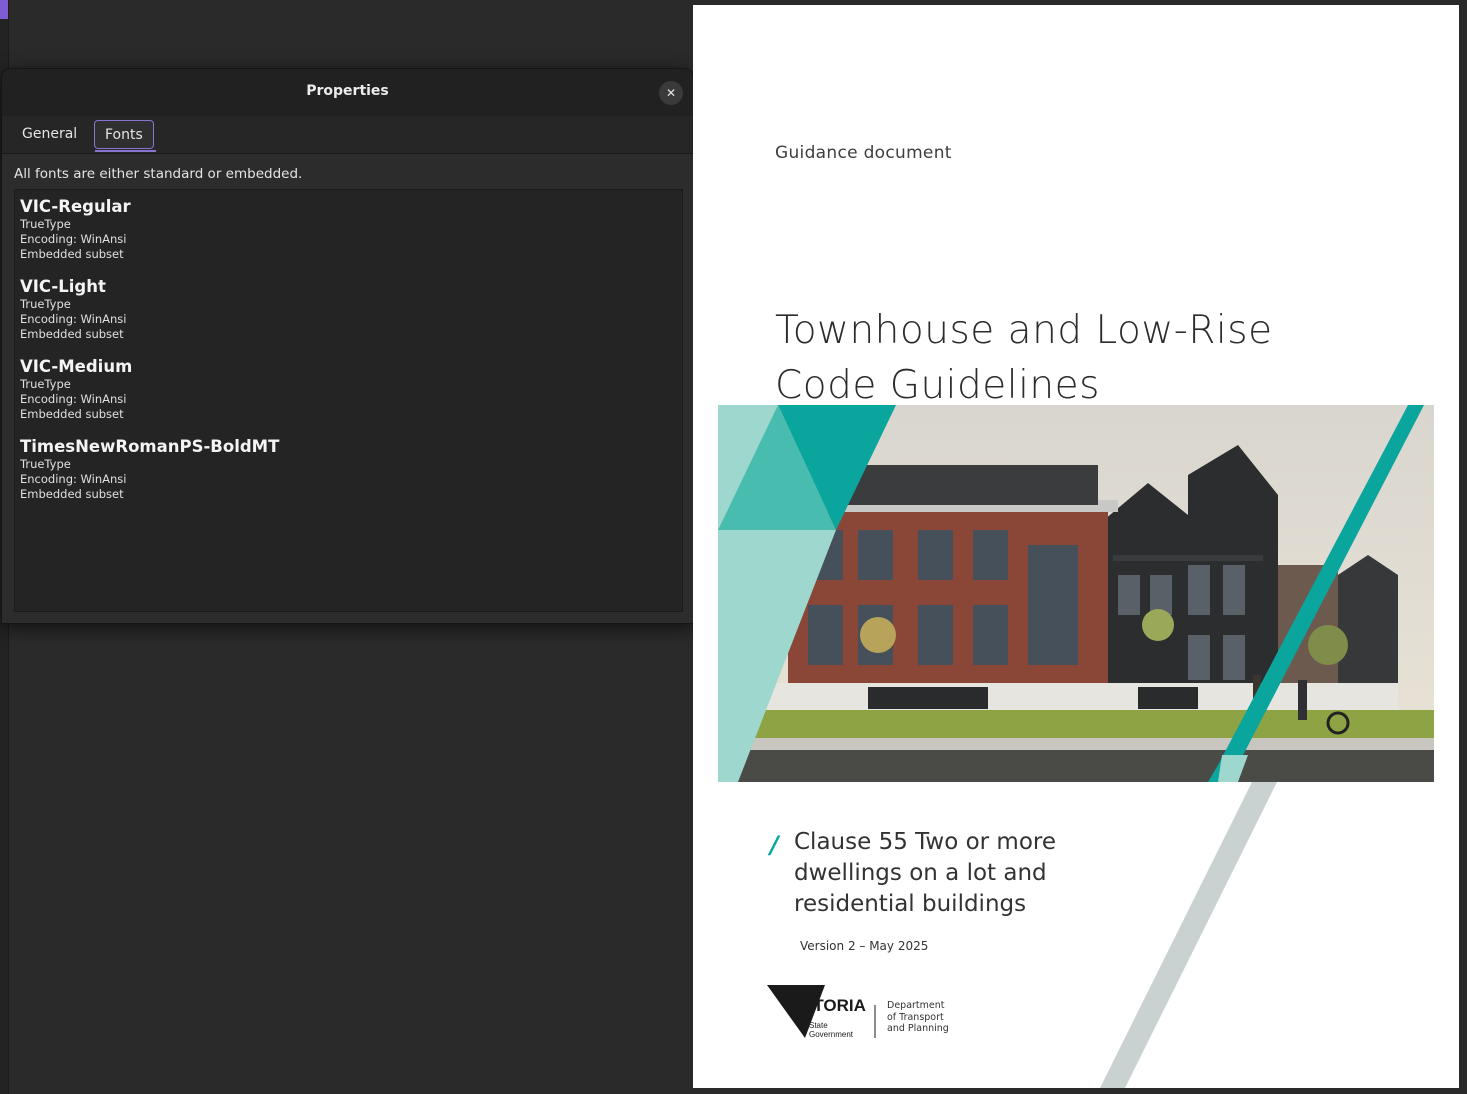  I want to click on font-name: VIC-Medium, so click(76, 366).